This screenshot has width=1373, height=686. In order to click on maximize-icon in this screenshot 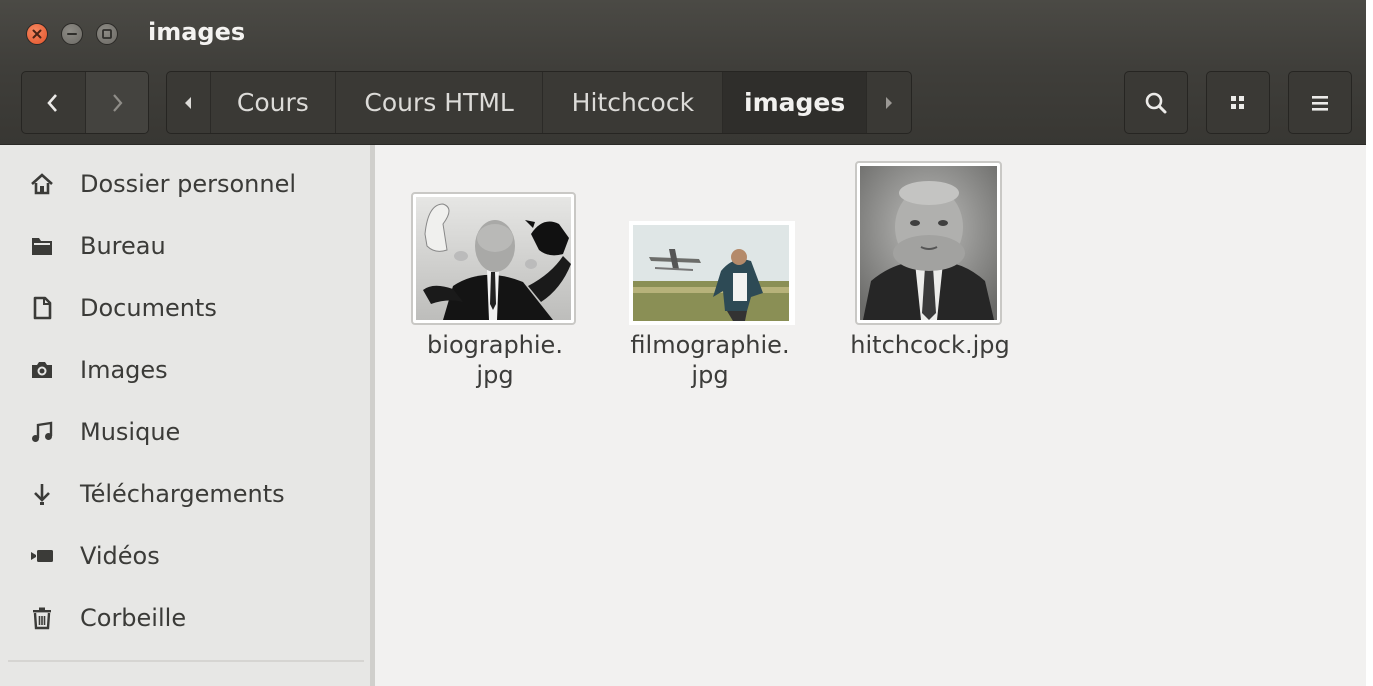, I will do `click(107, 34)`.